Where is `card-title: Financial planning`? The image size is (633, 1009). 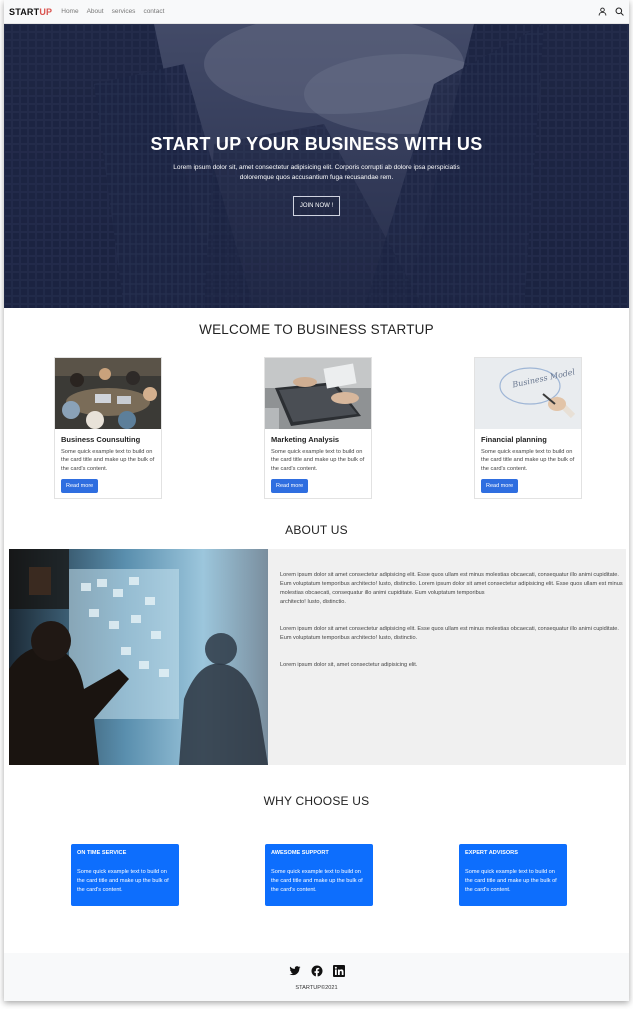
card-title: Financial planning is located at coordinates (514, 439).